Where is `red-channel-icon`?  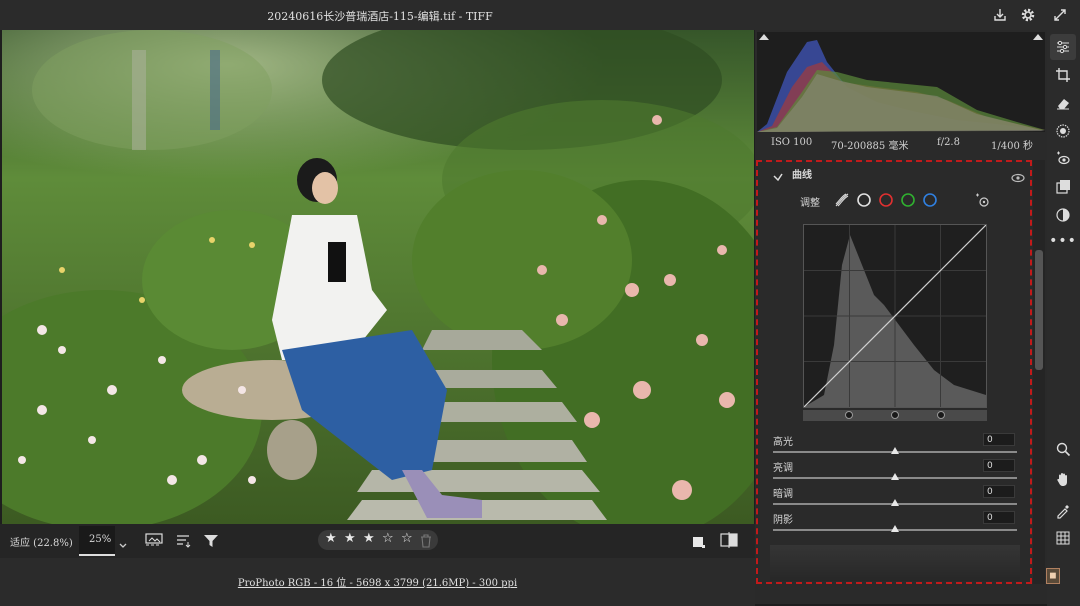 red-channel-icon is located at coordinates (886, 202).